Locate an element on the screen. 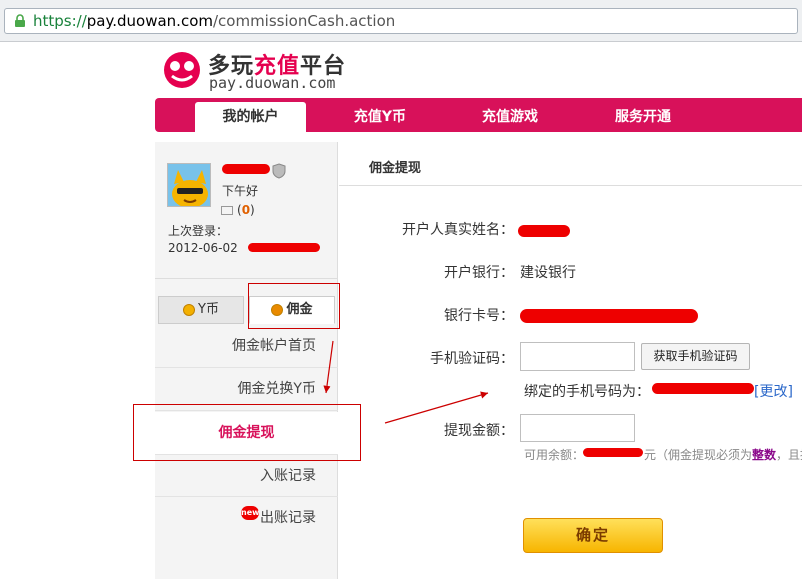  annotation-arrow-down is located at coordinates (328, 367).